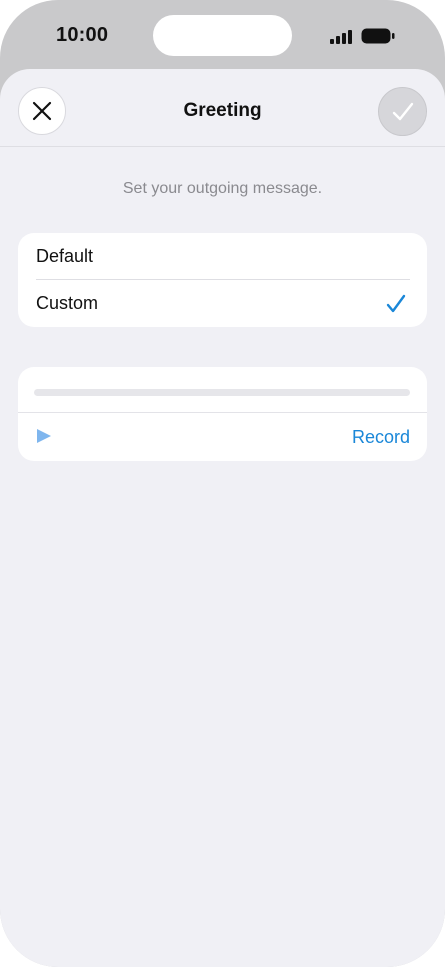 Image resolution: width=445 pixels, height=967 pixels. What do you see at coordinates (82, 35) in the screenshot?
I see `status-time: 10:00` at bounding box center [82, 35].